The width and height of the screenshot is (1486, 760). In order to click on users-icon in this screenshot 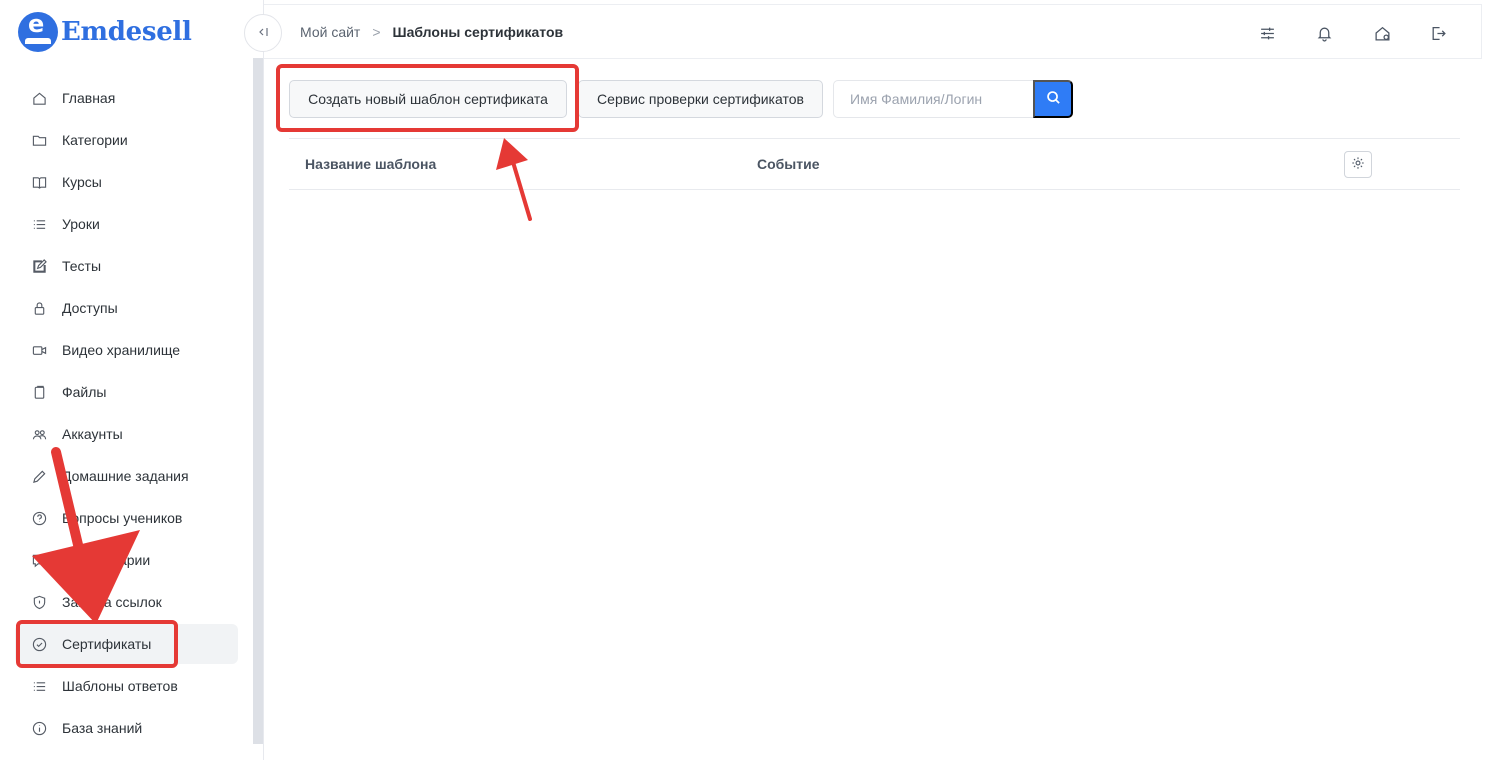, I will do `click(39, 434)`.